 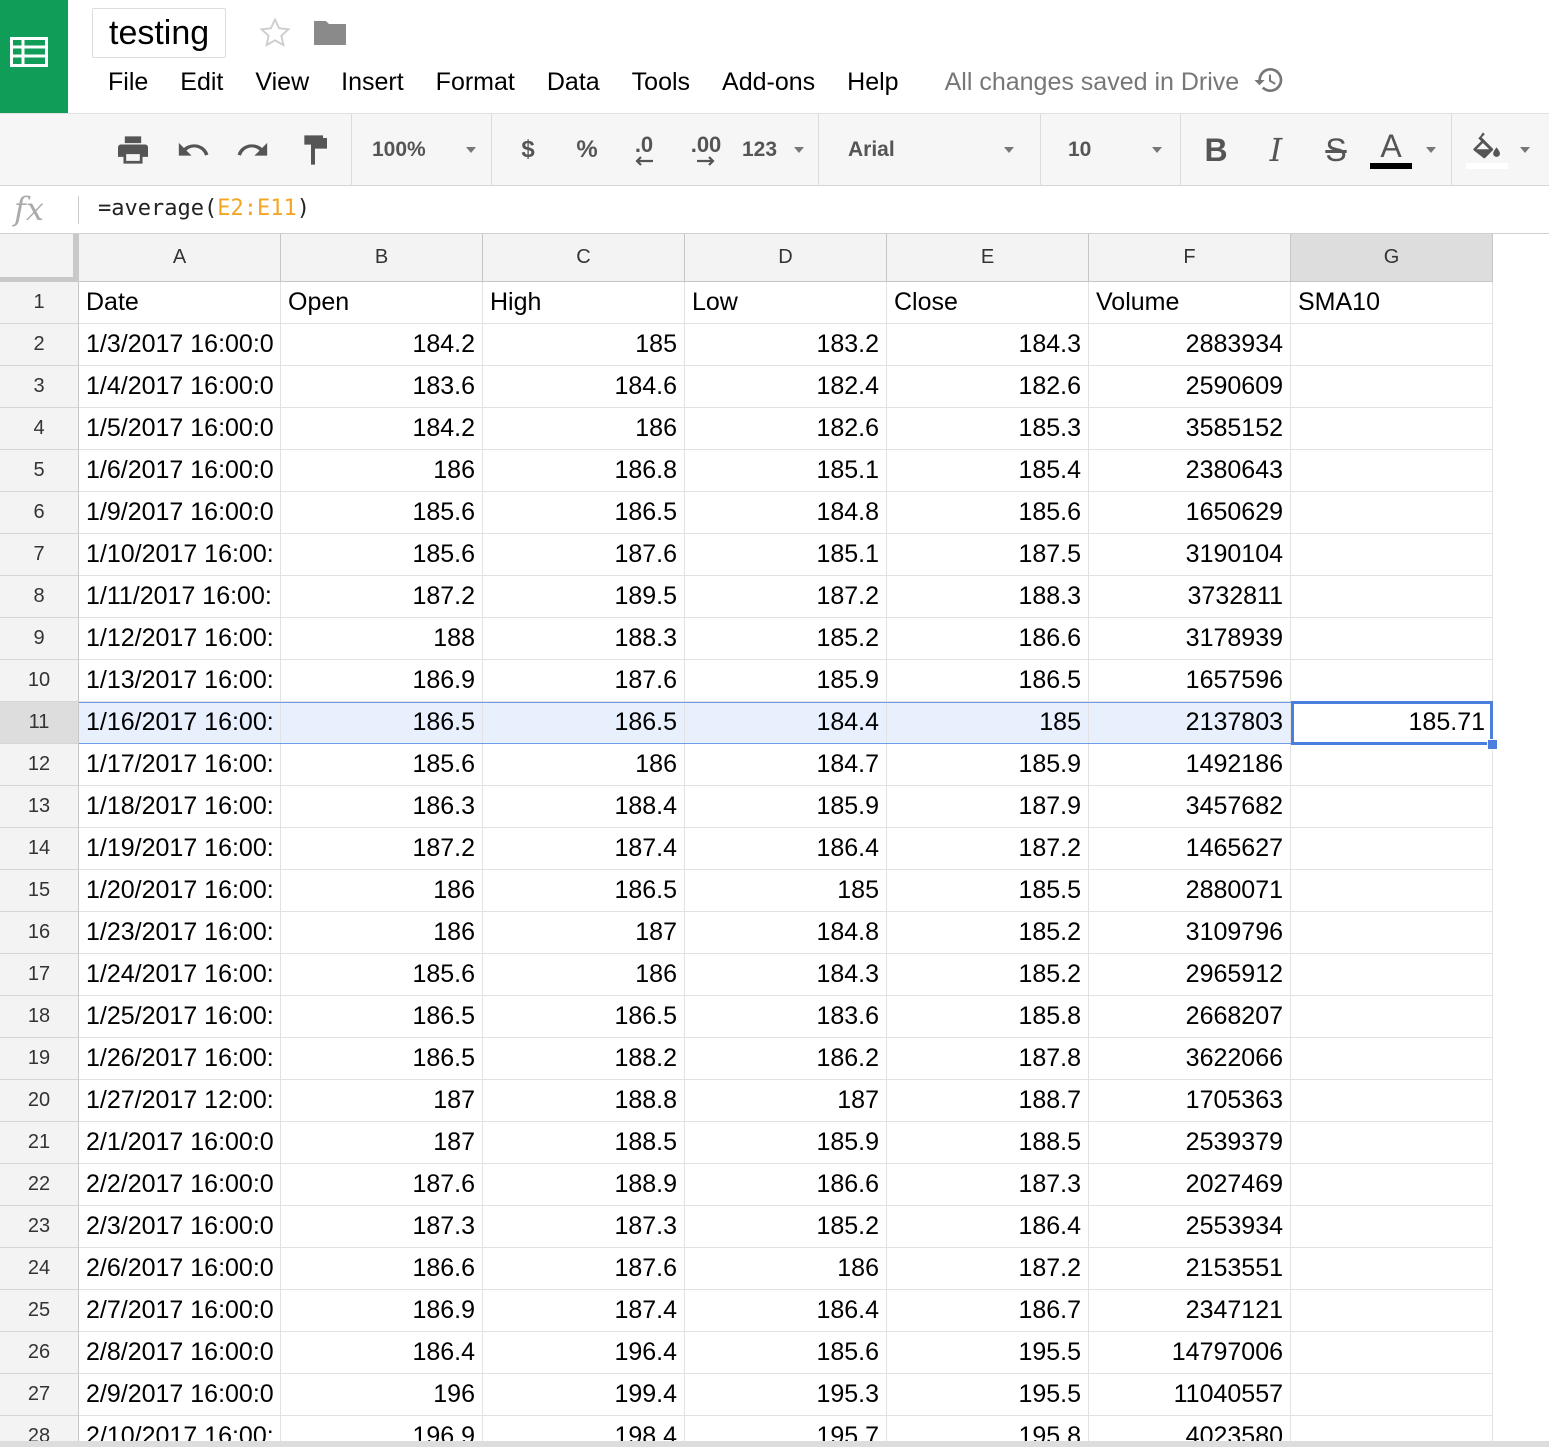 I want to click on menu-format: Format, so click(x=475, y=82).